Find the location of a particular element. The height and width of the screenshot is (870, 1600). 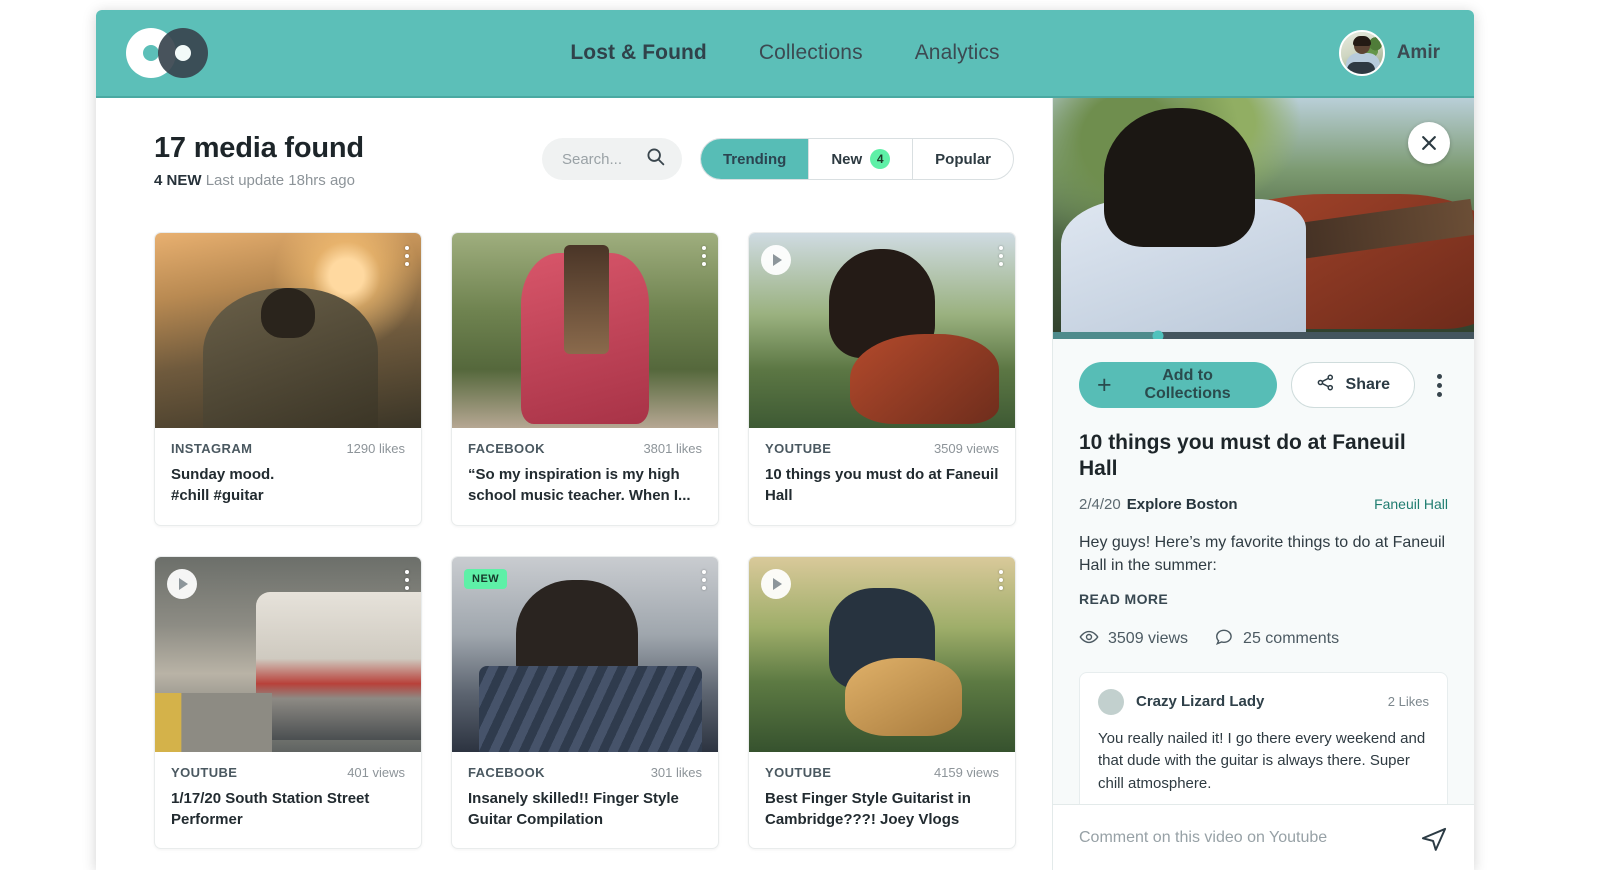

card-thumbnail: NEW is located at coordinates (585, 654).